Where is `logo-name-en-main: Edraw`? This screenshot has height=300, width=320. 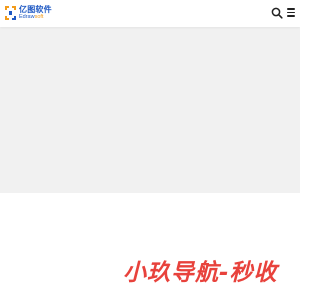 logo-name-en-main: Edraw is located at coordinates (27, 16).